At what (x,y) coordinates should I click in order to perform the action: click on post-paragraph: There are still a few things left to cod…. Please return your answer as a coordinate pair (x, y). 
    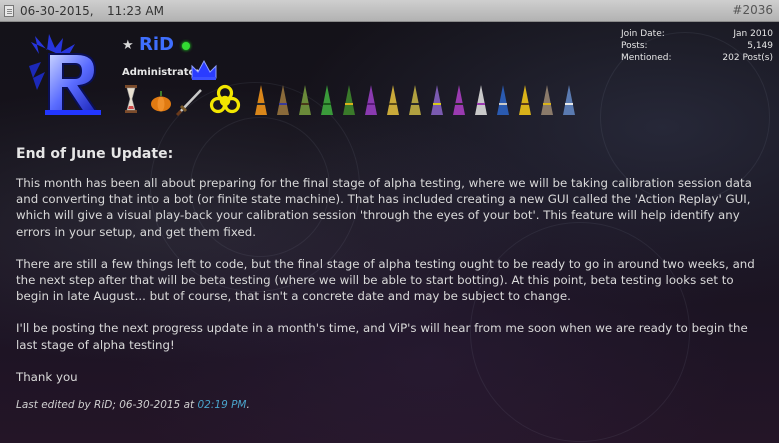
    Looking at the image, I should click on (385, 280).